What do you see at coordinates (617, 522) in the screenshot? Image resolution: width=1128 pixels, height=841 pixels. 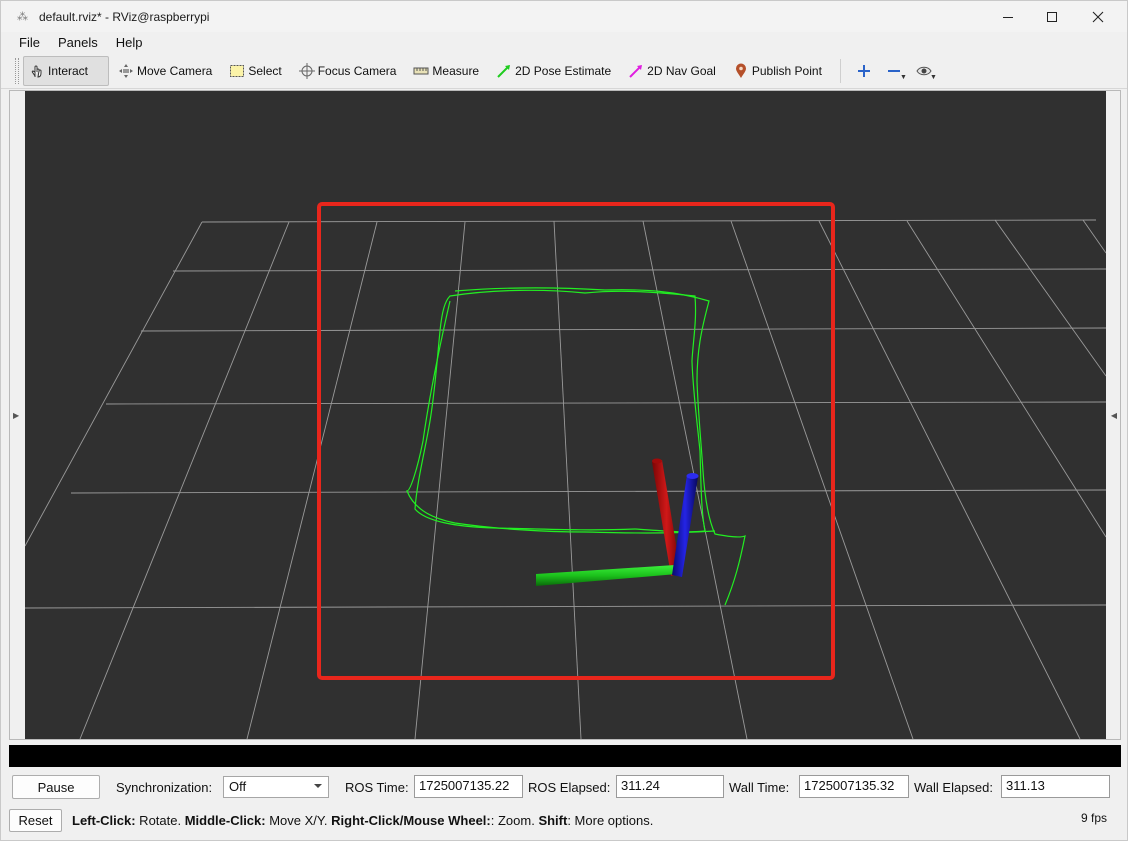 I see `tf-axes` at bounding box center [617, 522].